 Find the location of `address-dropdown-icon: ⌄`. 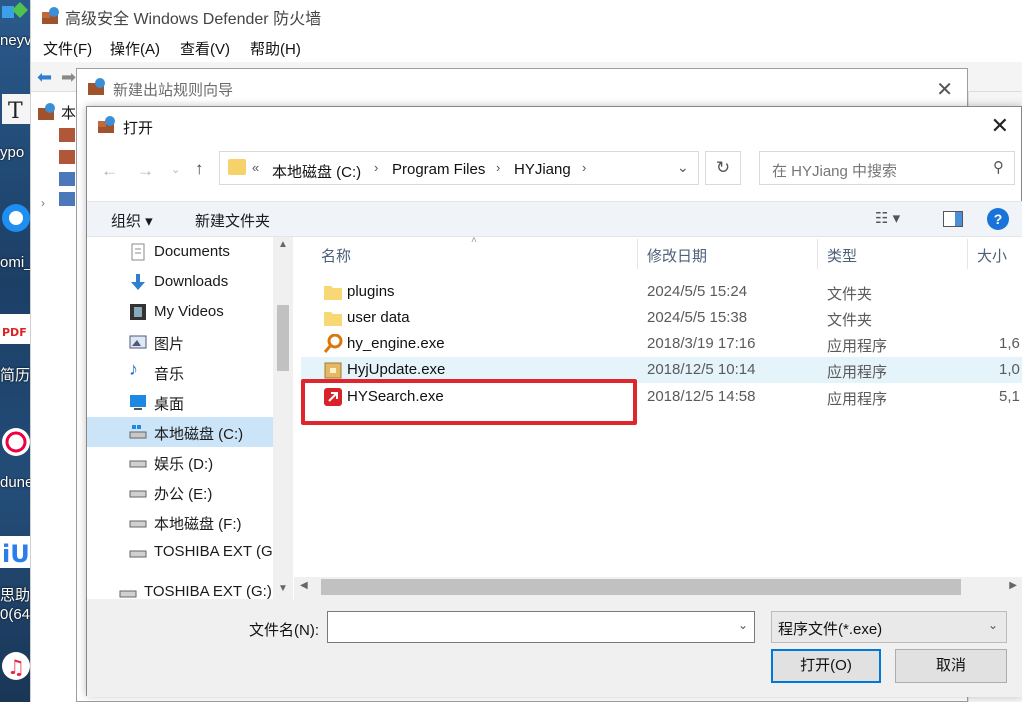

address-dropdown-icon: ⌄ is located at coordinates (683, 167).